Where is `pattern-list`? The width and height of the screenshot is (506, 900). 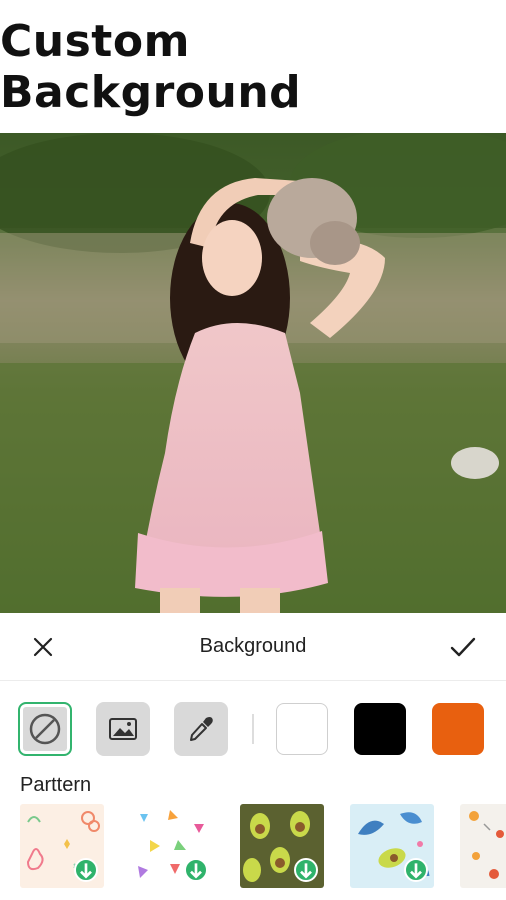
pattern-list is located at coordinates (263, 846).